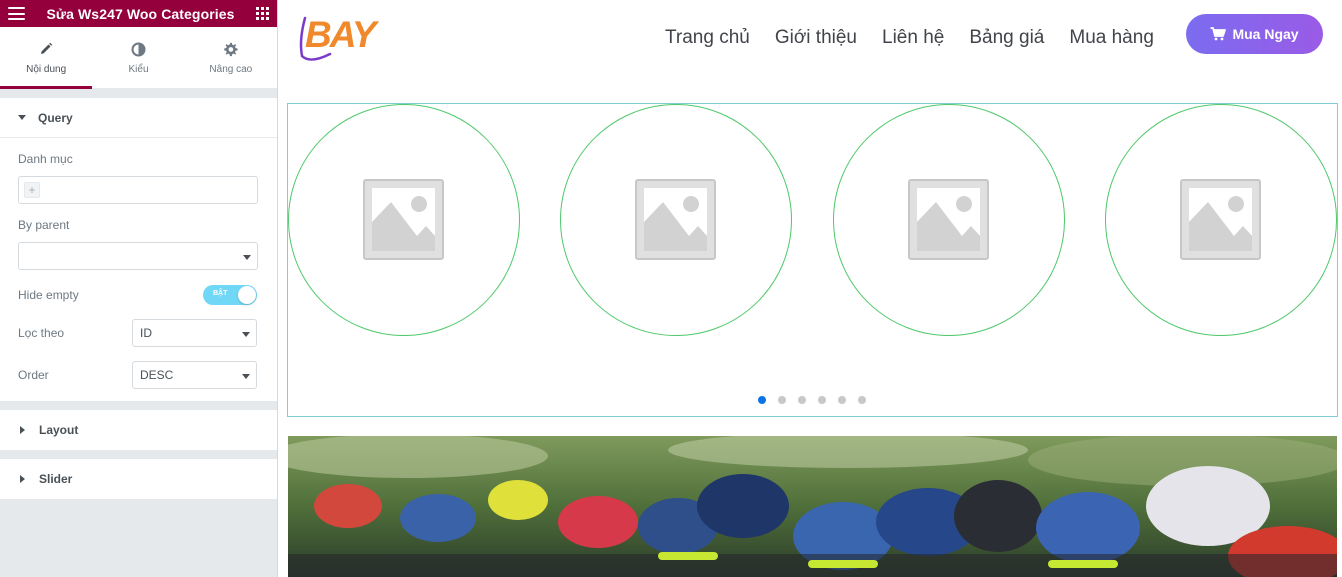  What do you see at coordinates (138, 190) in the screenshot?
I see `category-select-input: +` at bounding box center [138, 190].